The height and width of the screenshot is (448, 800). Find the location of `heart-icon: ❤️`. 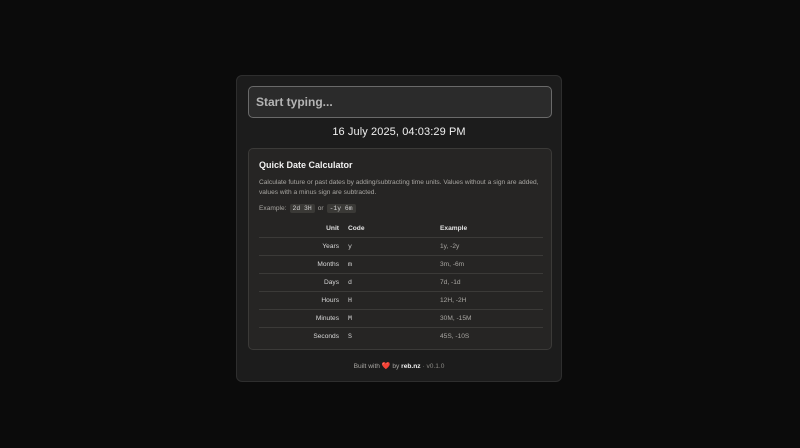

heart-icon: ❤️ is located at coordinates (386, 366).